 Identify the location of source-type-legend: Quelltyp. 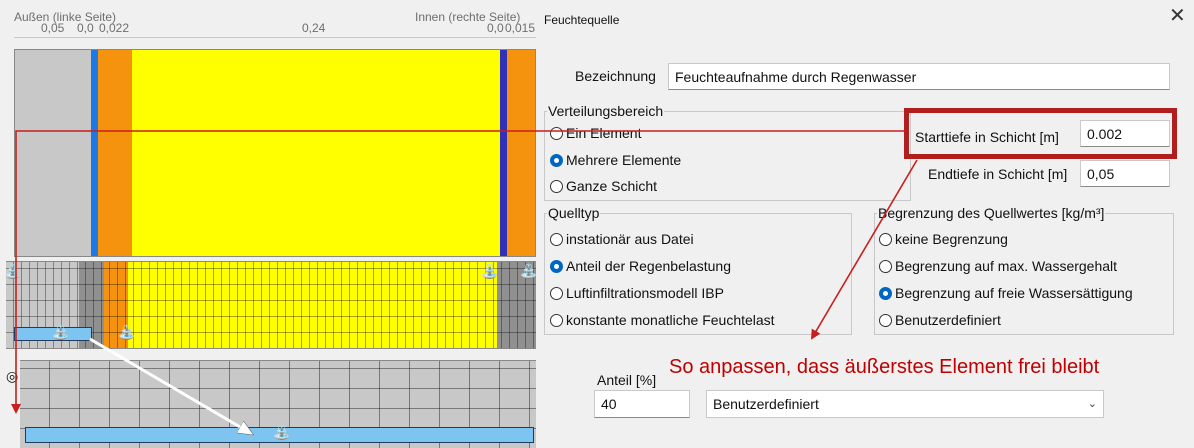
(574, 213).